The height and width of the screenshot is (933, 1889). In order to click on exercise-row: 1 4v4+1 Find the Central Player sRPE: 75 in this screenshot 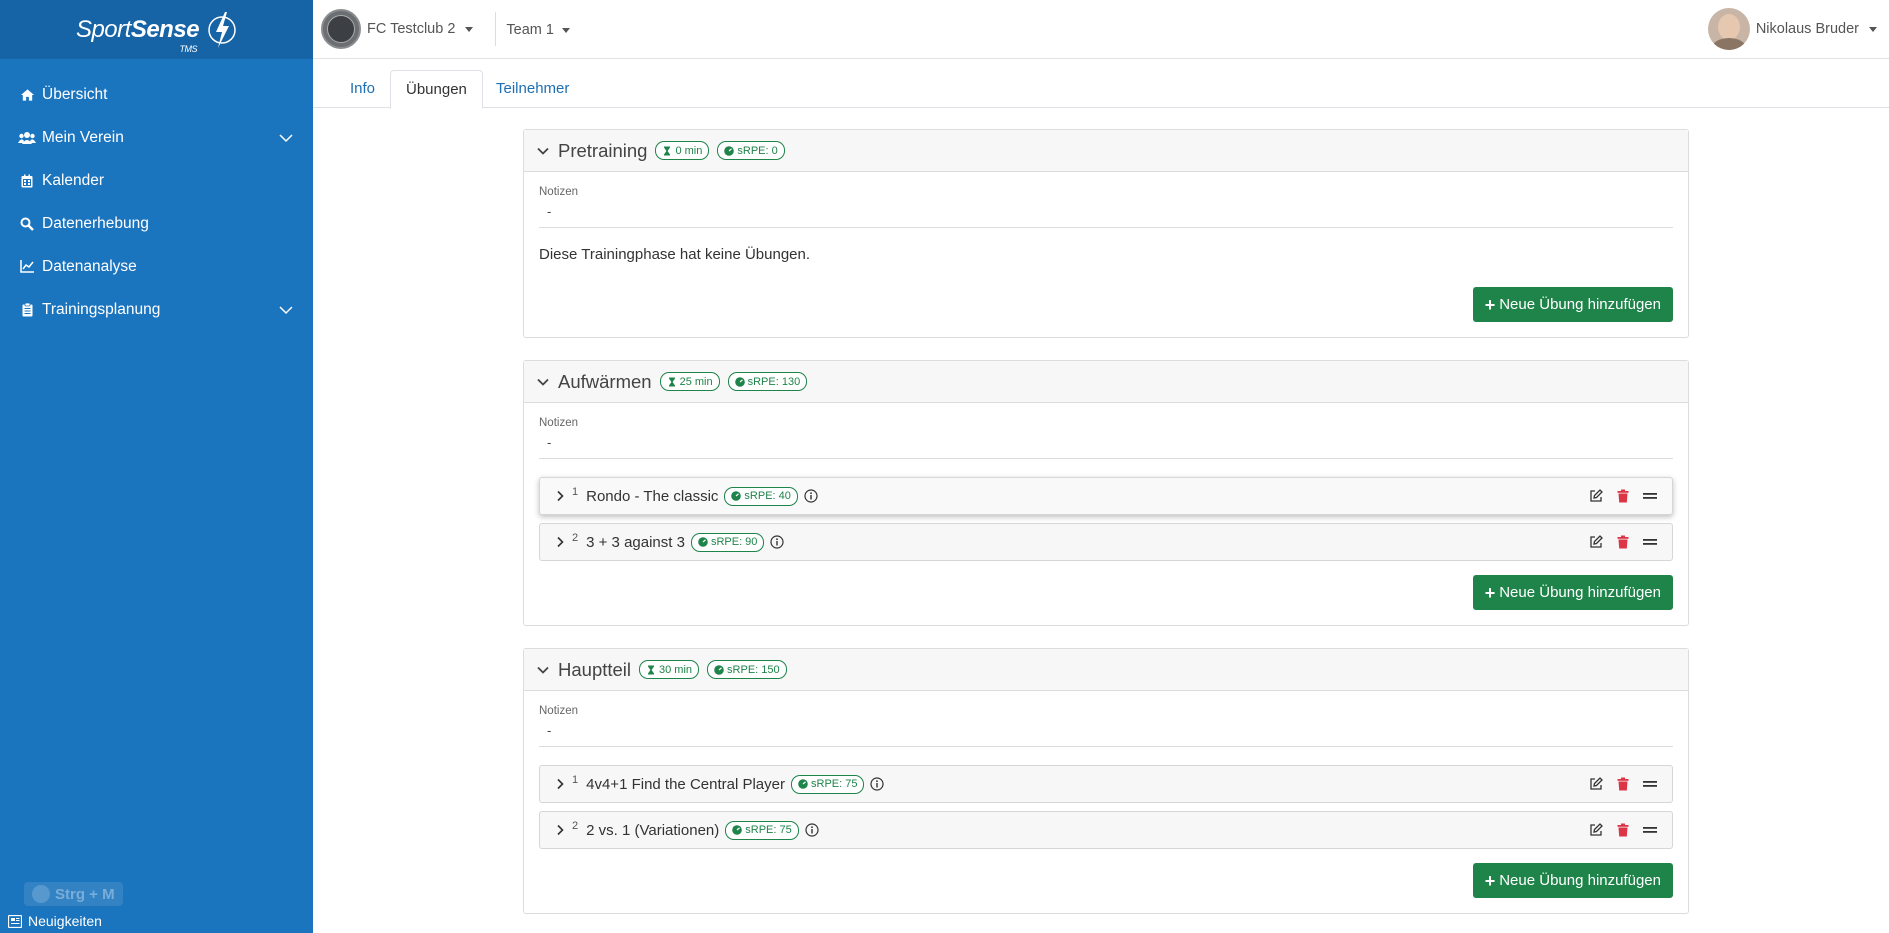, I will do `click(1106, 784)`.